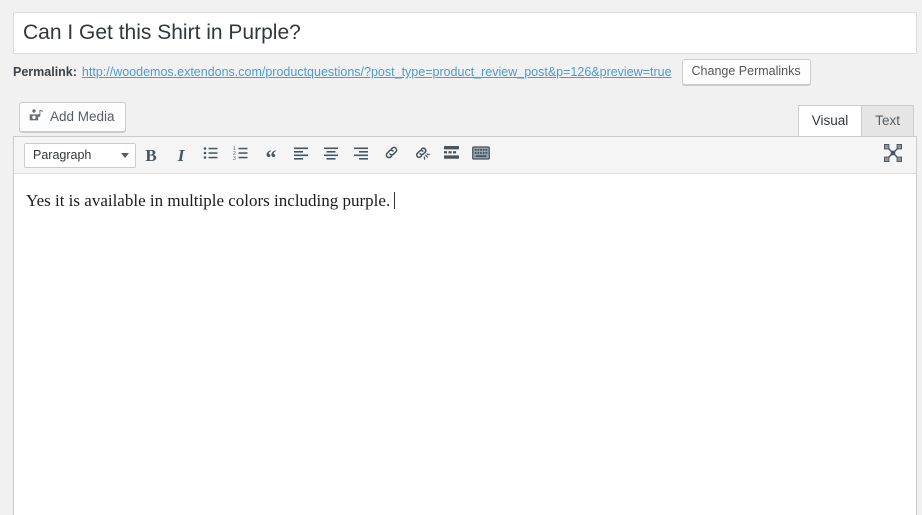  What do you see at coordinates (125, 155) in the screenshot?
I see `chevron-down-icon` at bounding box center [125, 155].